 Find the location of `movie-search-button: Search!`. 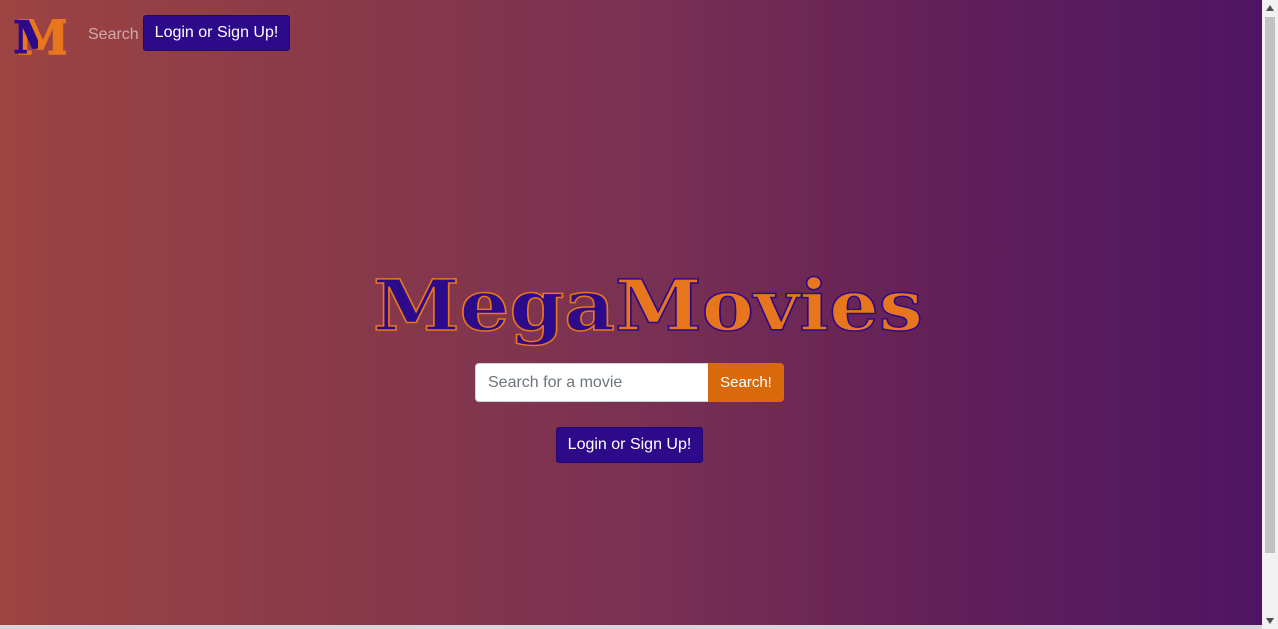

movie-search-button: Search! is located at coordinates (746, 382).